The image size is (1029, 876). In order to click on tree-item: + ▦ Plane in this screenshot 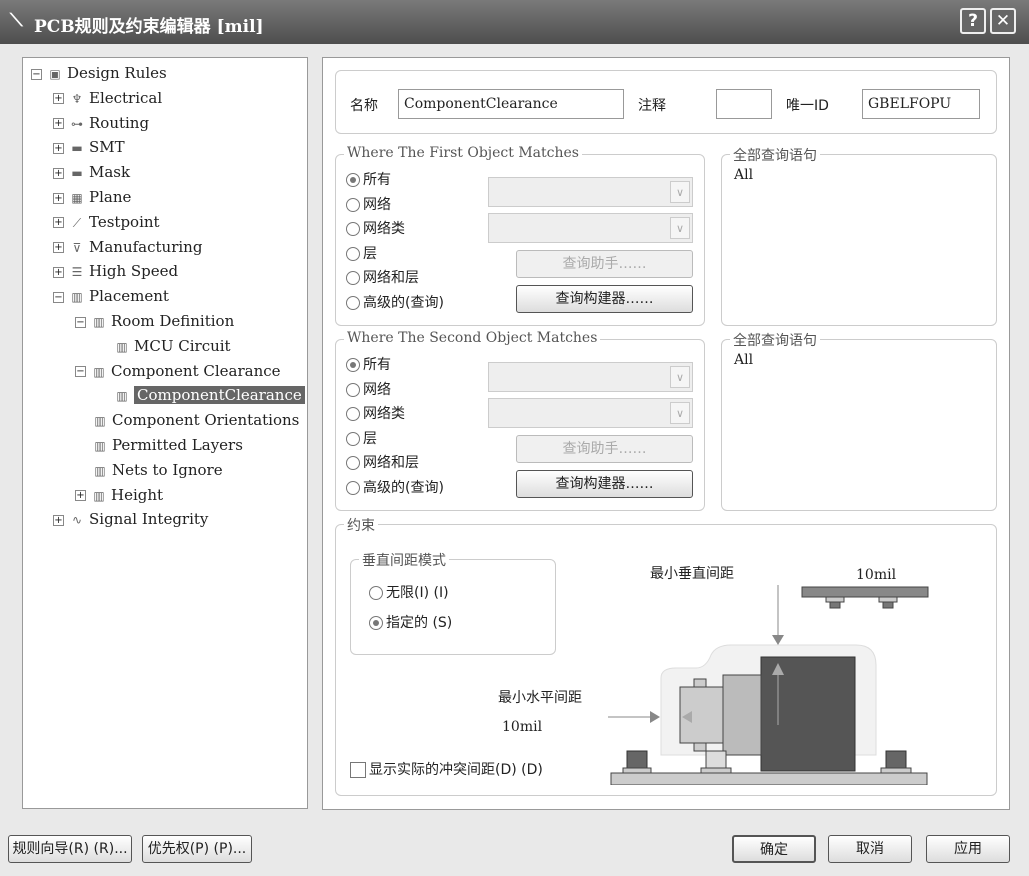, I will do `click(92, 197)`.